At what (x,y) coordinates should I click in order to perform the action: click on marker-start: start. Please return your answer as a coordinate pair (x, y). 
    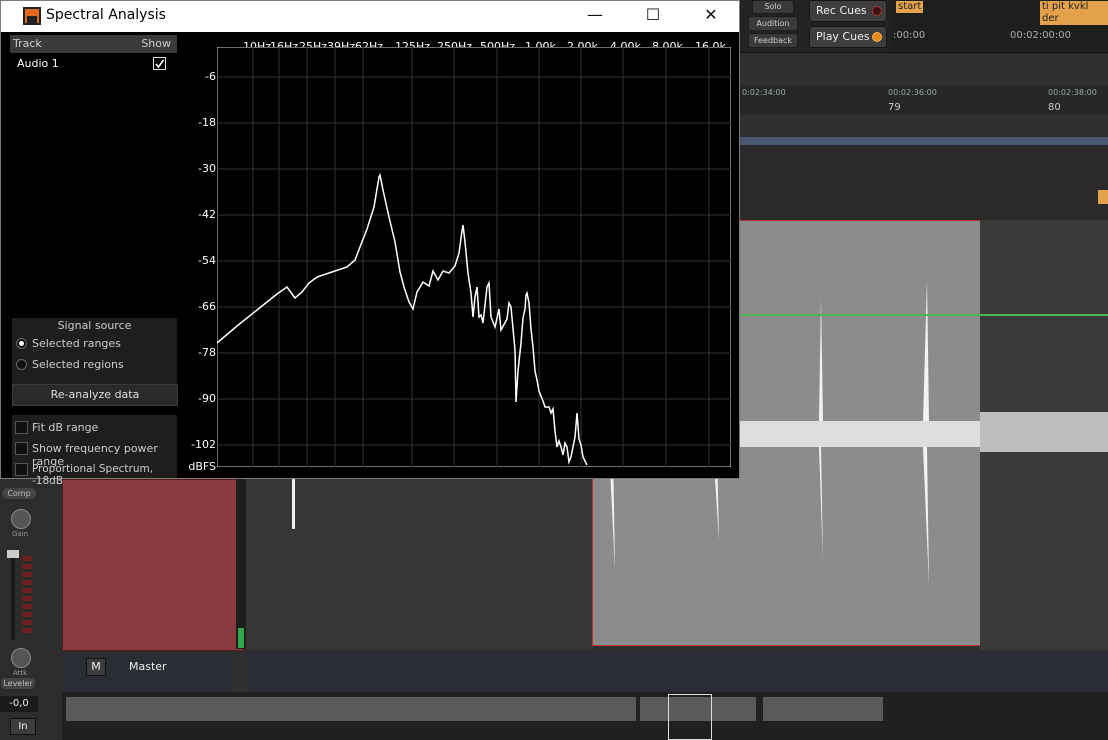
    Looking at the image, I should click on (910, 7).